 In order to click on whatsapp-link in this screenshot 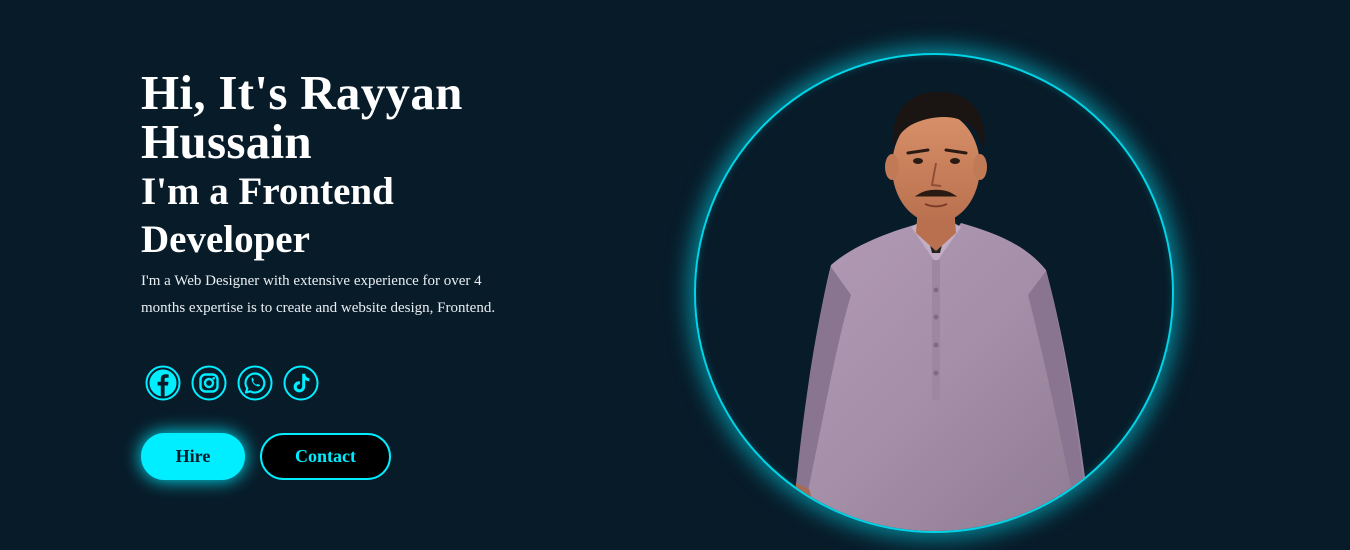, I will do `click(255, 383)`.